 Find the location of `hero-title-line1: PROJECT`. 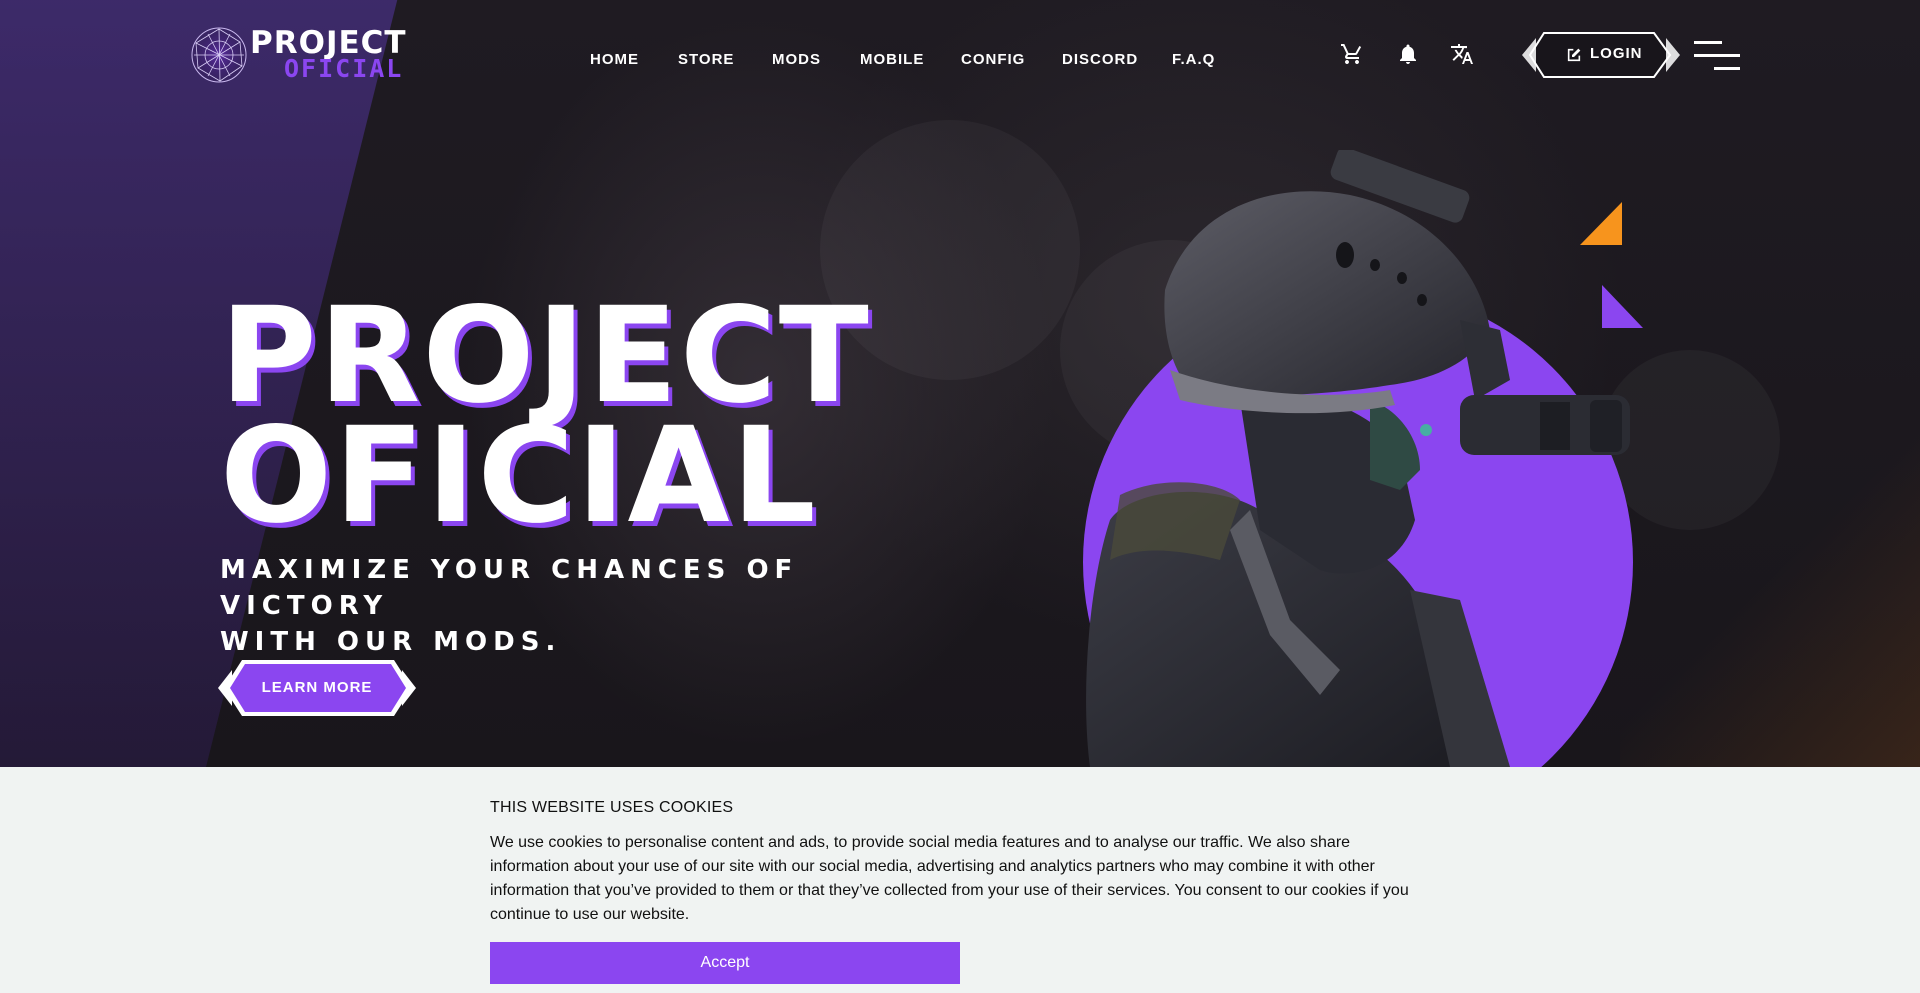

hero-title-line1: PROJECT is located at coordinates (545, 356).